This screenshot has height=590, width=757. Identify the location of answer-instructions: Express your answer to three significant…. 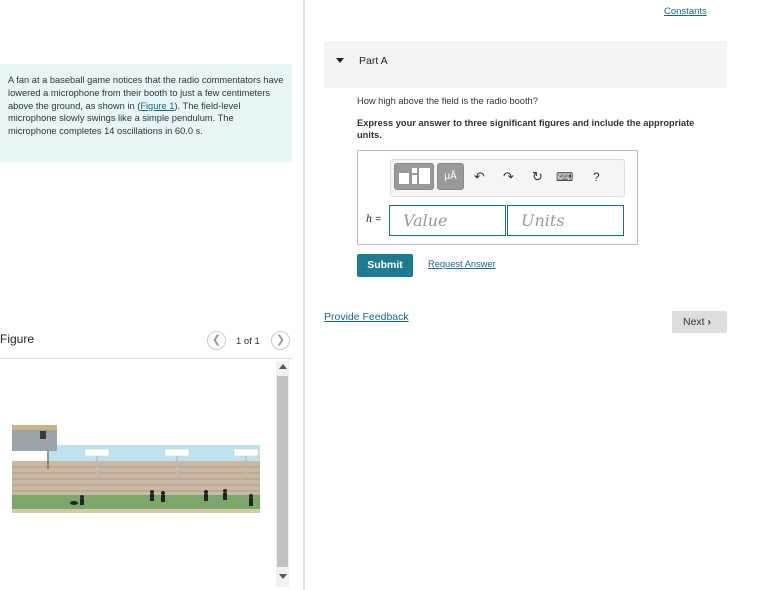
(526, 129).